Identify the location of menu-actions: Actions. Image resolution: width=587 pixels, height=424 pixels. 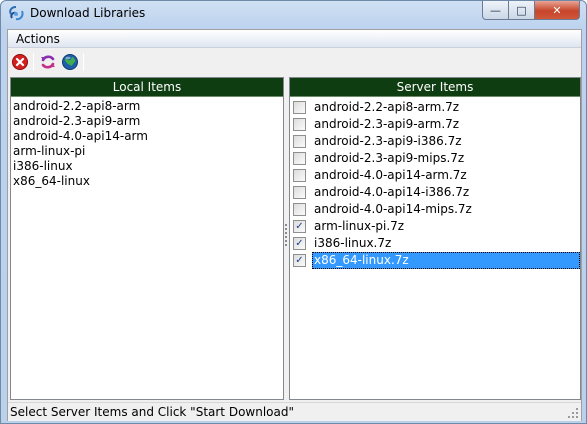
(38, 39).